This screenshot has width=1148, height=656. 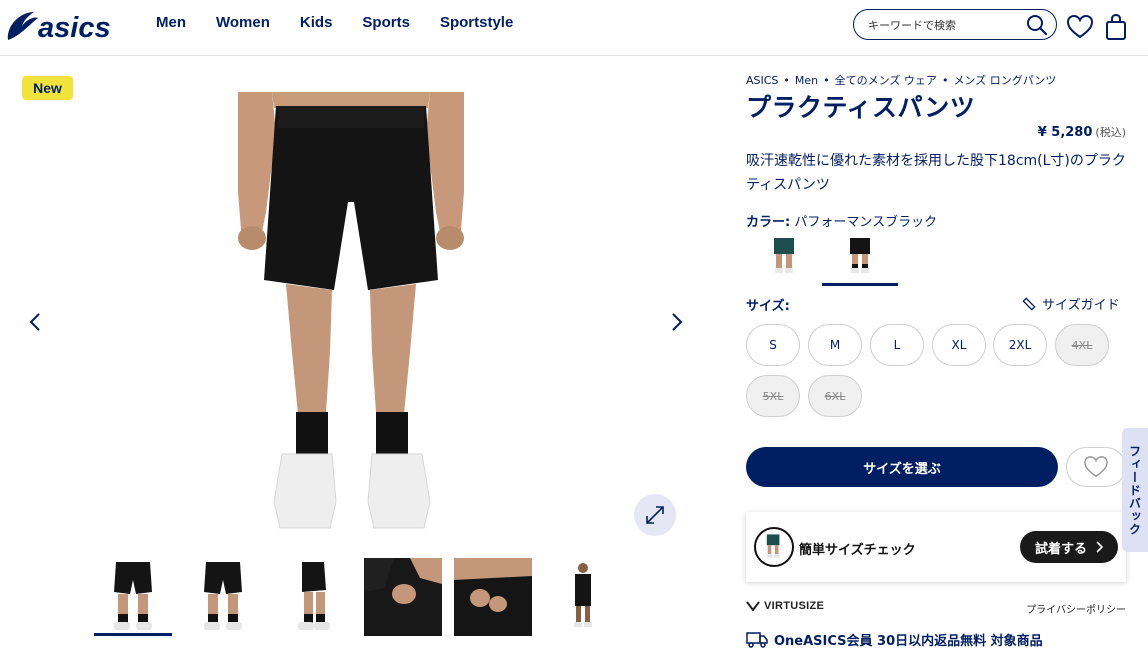 I want to click on product-description: 吸汗速乾性に優れた素材を採用した股下18cm(L寸)のプラクティスパンツ, so click(x=936, y=173).